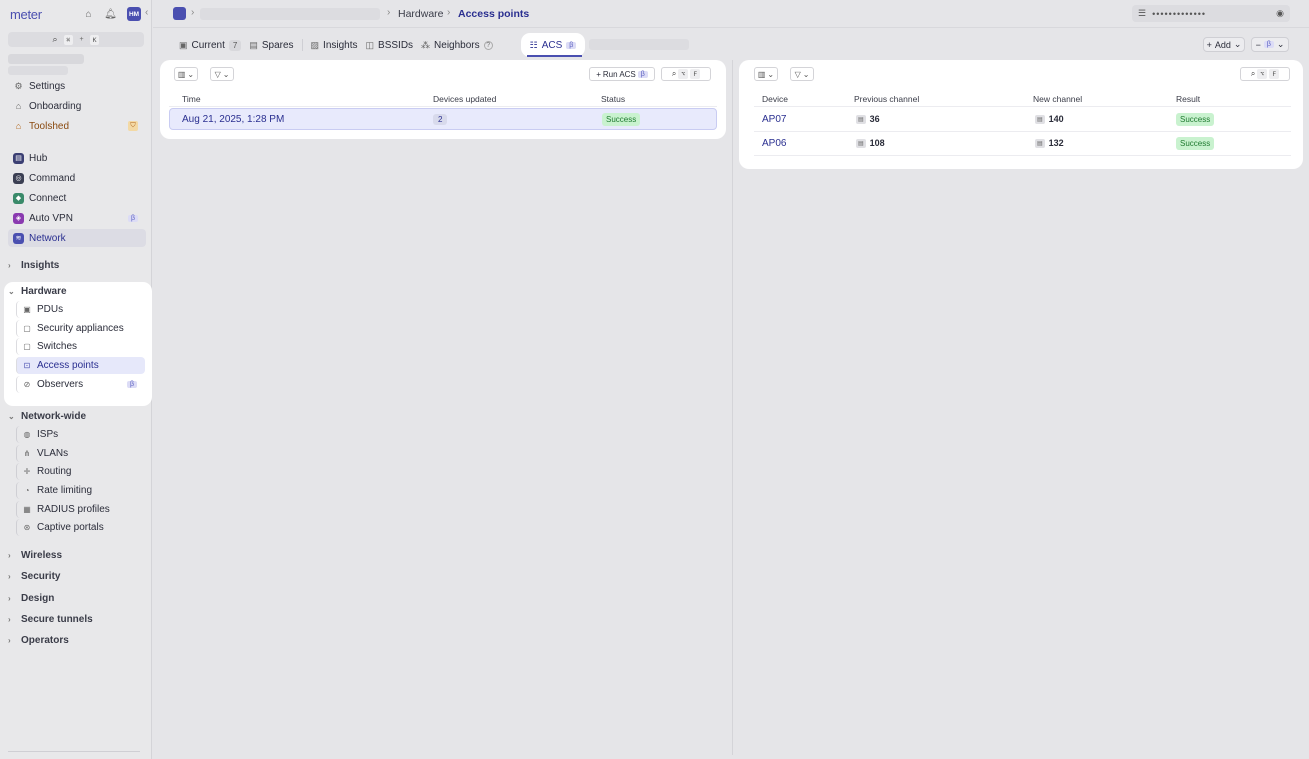 Image resolution: width=1309 pixels, height=759 pixels. I want to click on sidebar-item-label: Onboarding, so click(55, 106).